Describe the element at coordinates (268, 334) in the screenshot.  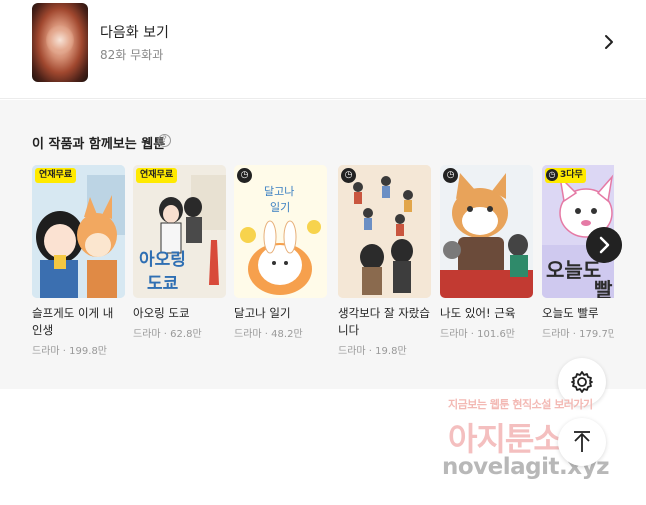
I see `webtoon-meta: 드라마 · 48.2만` at that location.